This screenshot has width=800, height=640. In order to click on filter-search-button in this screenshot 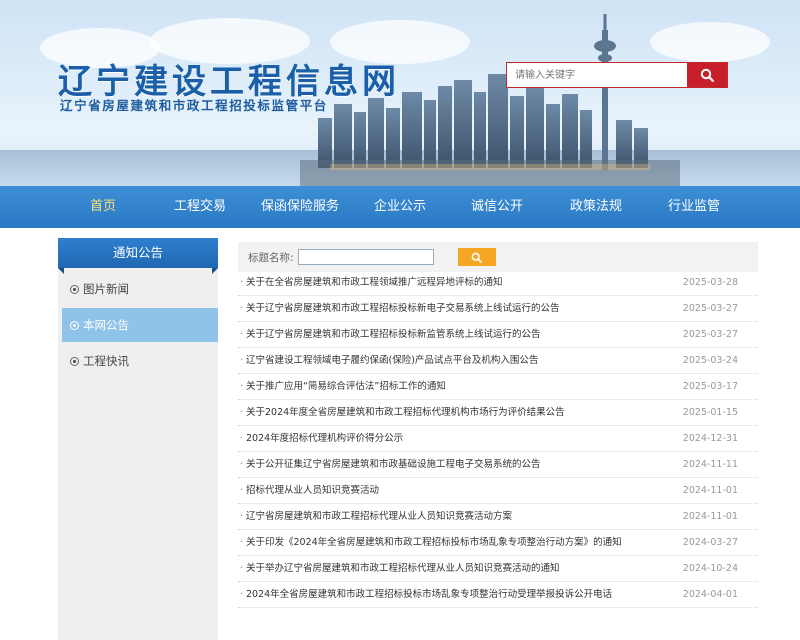, I will do `click(476, 257)`.